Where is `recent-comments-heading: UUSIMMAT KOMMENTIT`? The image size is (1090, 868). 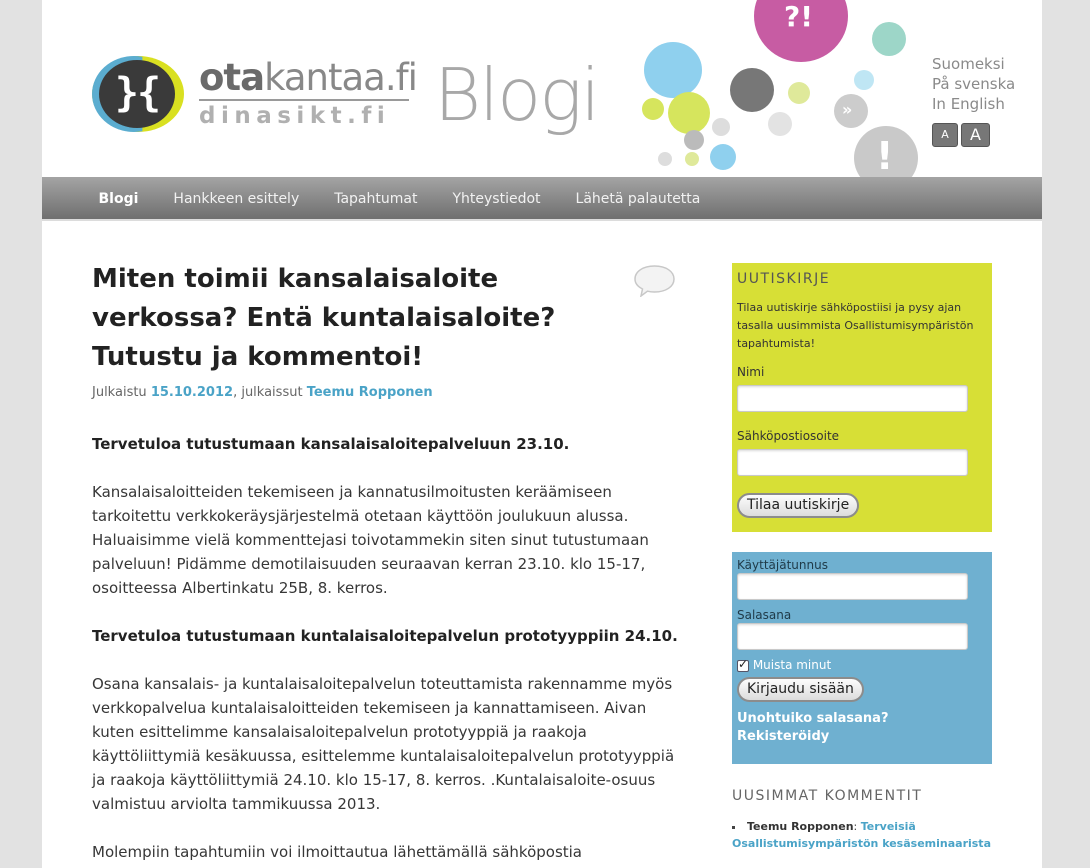 recent-comments-heading: UUSIMMAT KOMMENTIT is located at coordinates (827, 796).